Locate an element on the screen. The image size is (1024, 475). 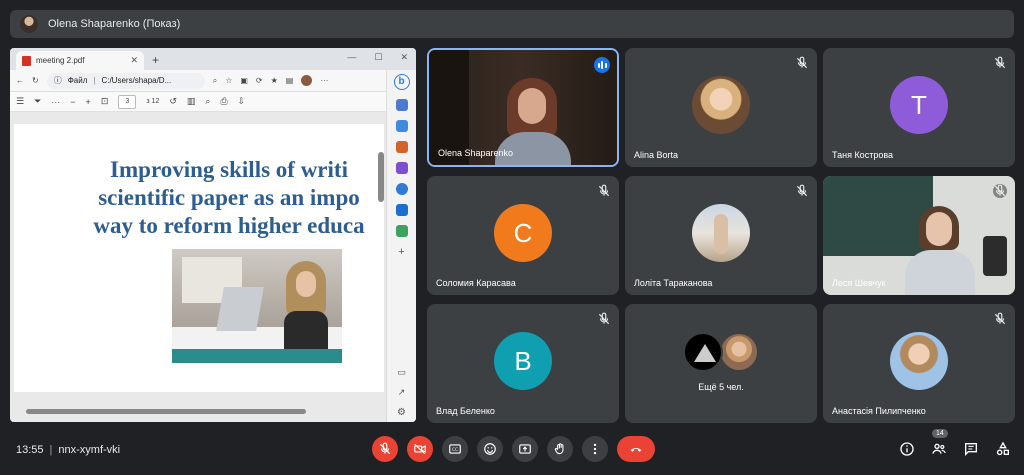
chat-icon is located at coordinates (971, 449).